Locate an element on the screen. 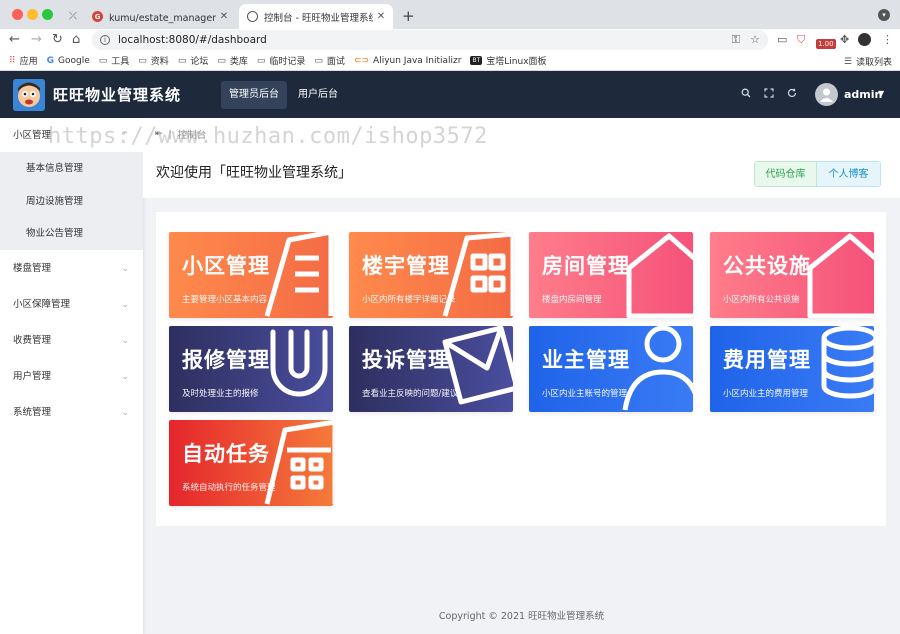 The width and height of the screenshot is (900, 634). bookmark-folder: ▭ 临时记录 is located at coordinates (281, 61).